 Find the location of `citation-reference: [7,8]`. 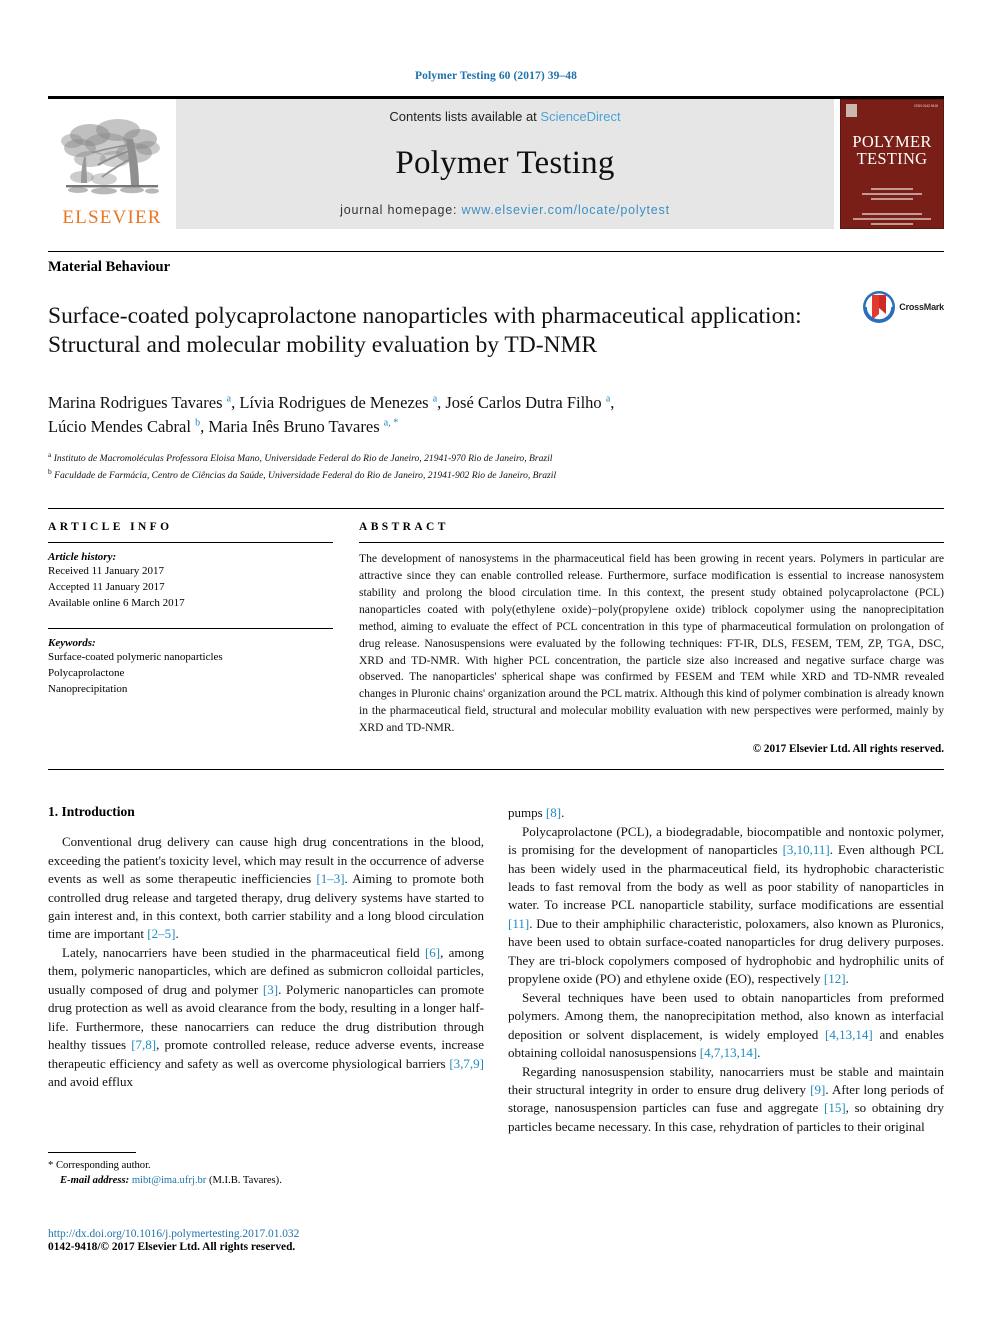

citation-reference: [7,8] is located at coordinates (143, 1044).